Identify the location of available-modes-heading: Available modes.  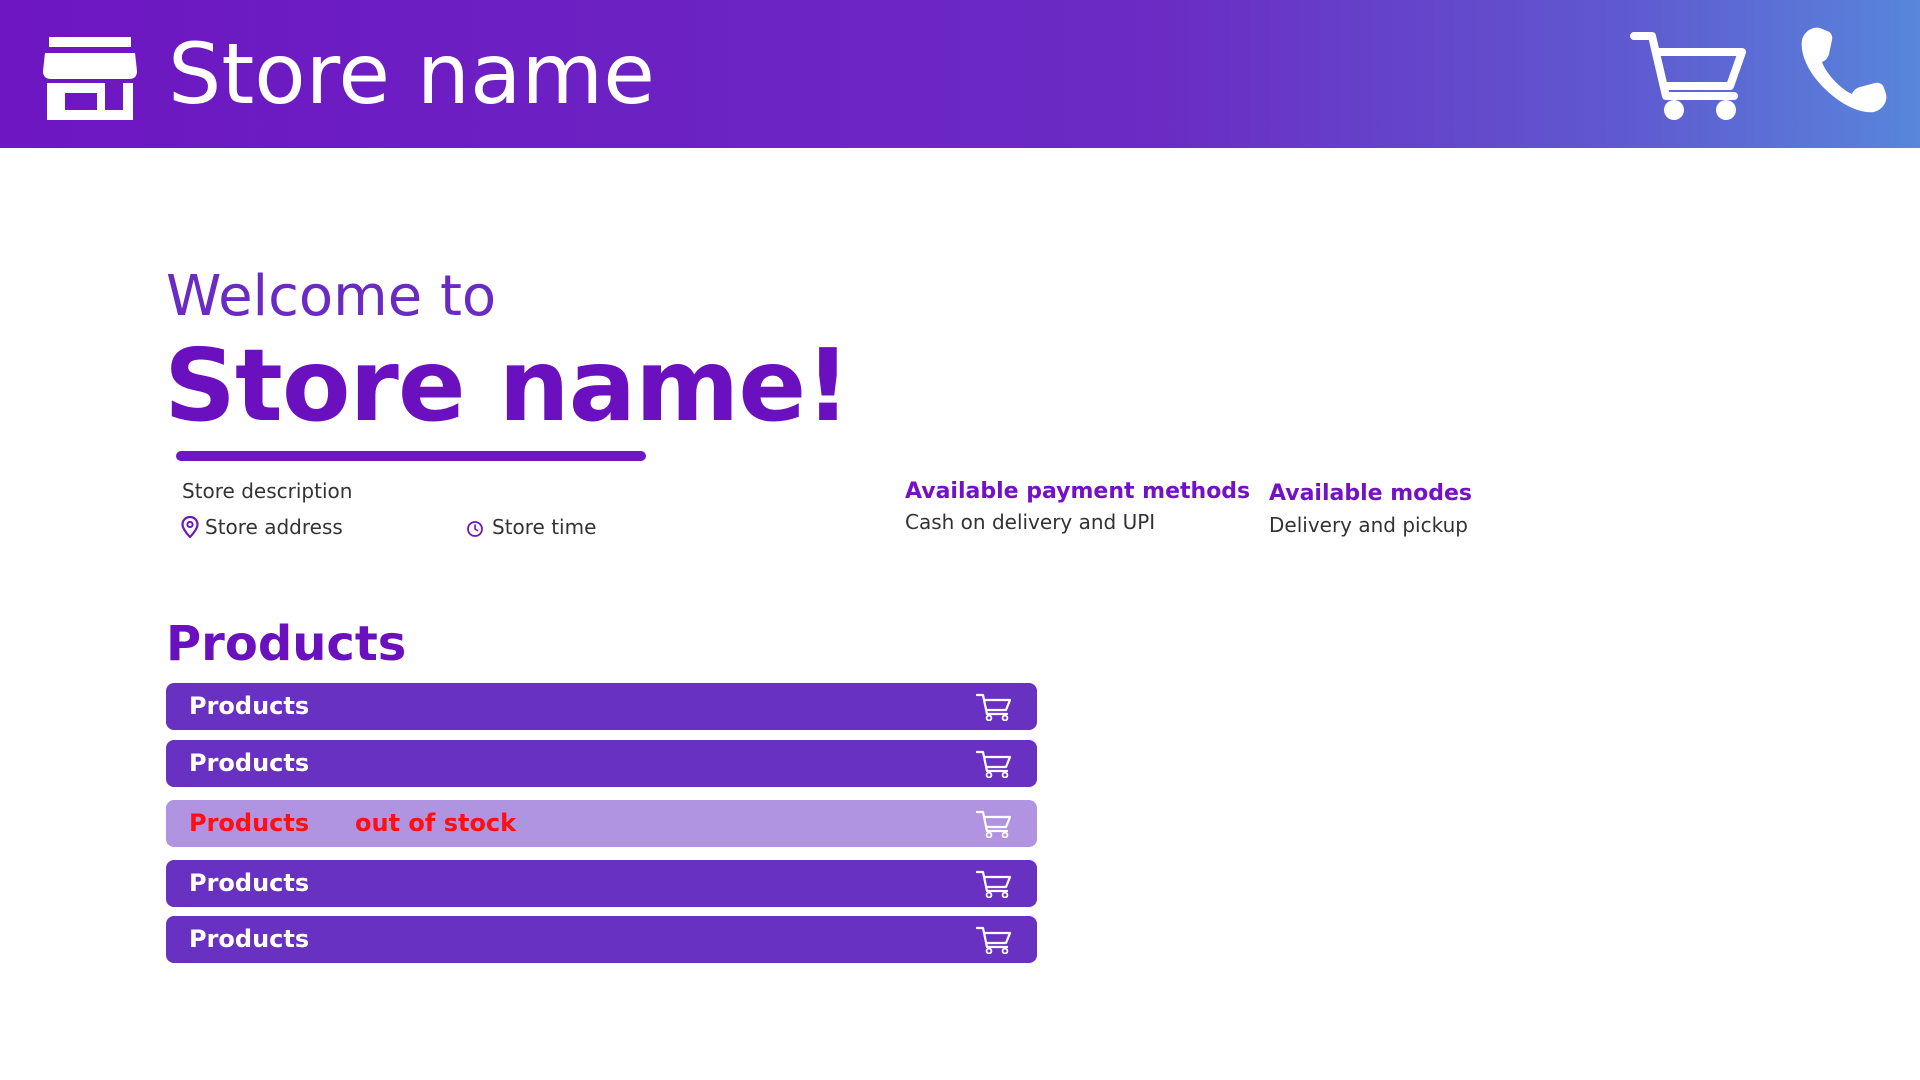
(1371, 493).